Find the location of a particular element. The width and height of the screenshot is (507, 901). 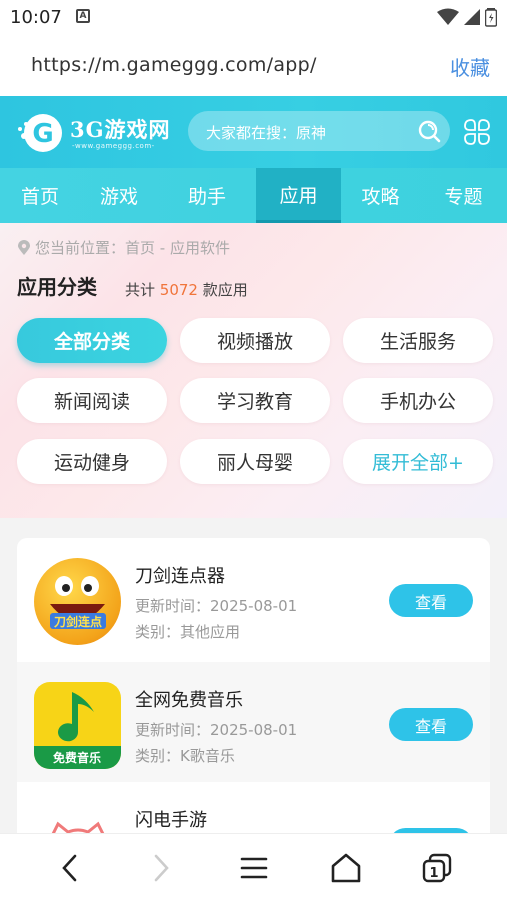

svg-text: G is located at coordinates (42, 134).